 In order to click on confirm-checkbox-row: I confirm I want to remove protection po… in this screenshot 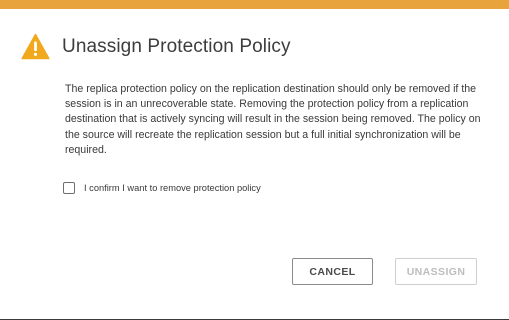, I will do `click(162, 188)`.